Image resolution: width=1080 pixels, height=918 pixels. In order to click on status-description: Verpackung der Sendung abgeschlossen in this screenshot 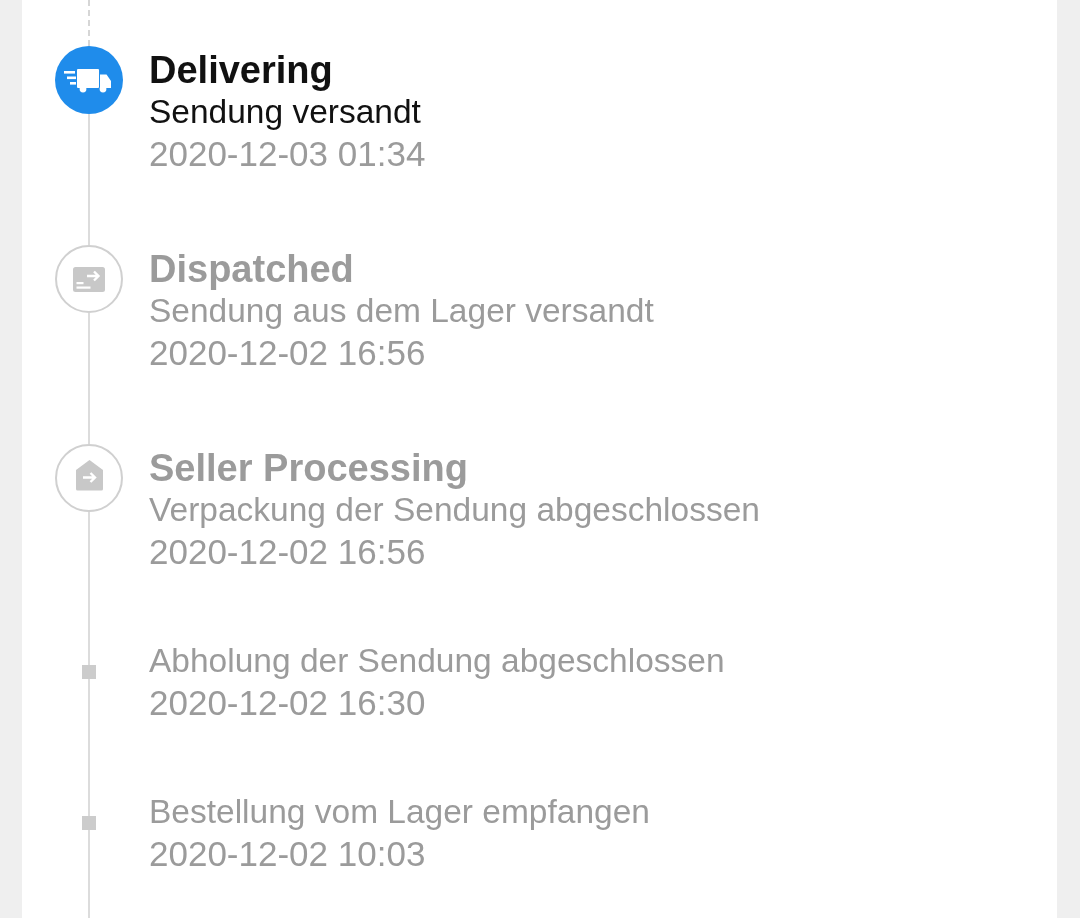, I will do `click(454, 510)`.